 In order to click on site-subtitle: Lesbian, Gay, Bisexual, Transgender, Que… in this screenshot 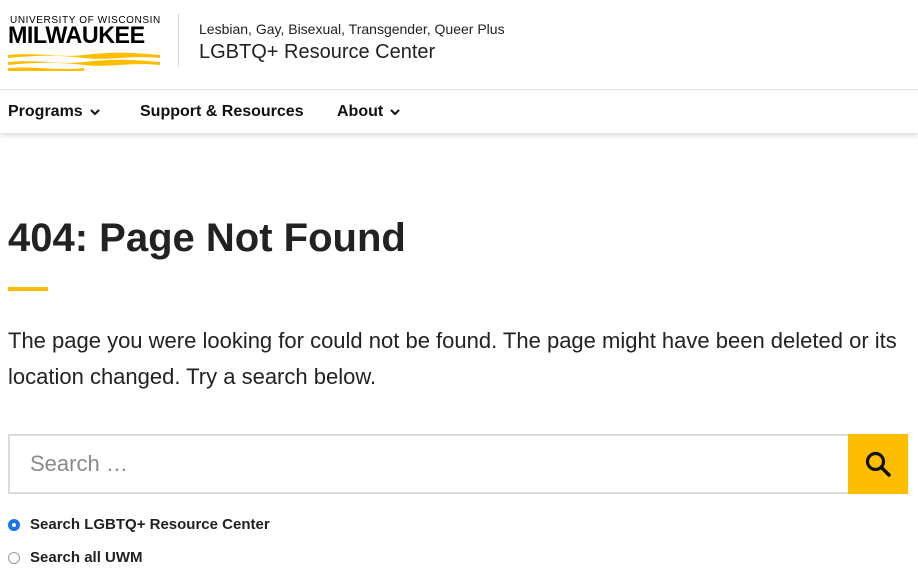, I will do `click(352, 29)`.